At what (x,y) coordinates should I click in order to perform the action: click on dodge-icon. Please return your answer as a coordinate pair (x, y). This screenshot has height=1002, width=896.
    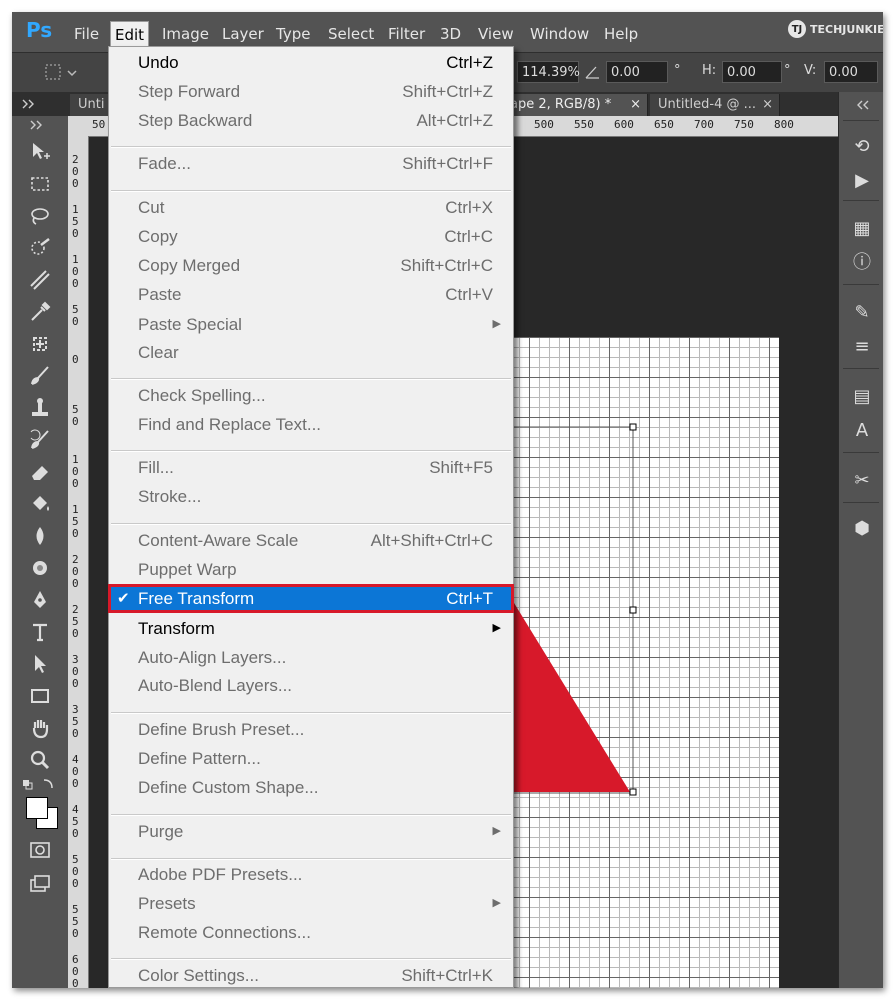
    Looking at the image, I should click on (40, 568).